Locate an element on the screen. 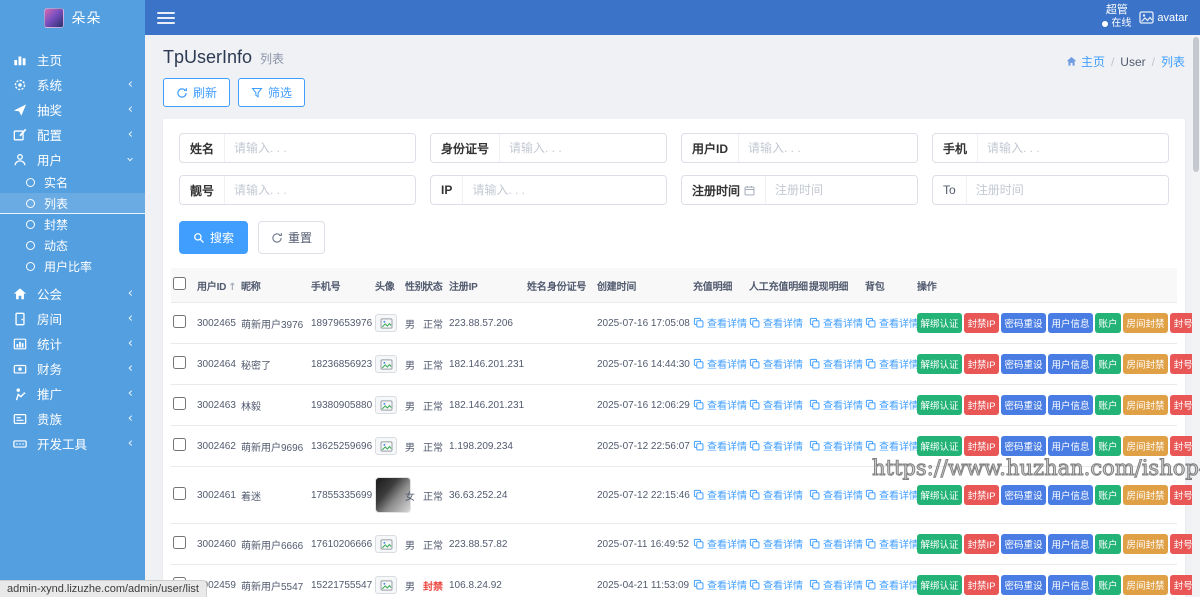 The image size is (1200, 597). phone-field is located at coordinates (1073, 148).